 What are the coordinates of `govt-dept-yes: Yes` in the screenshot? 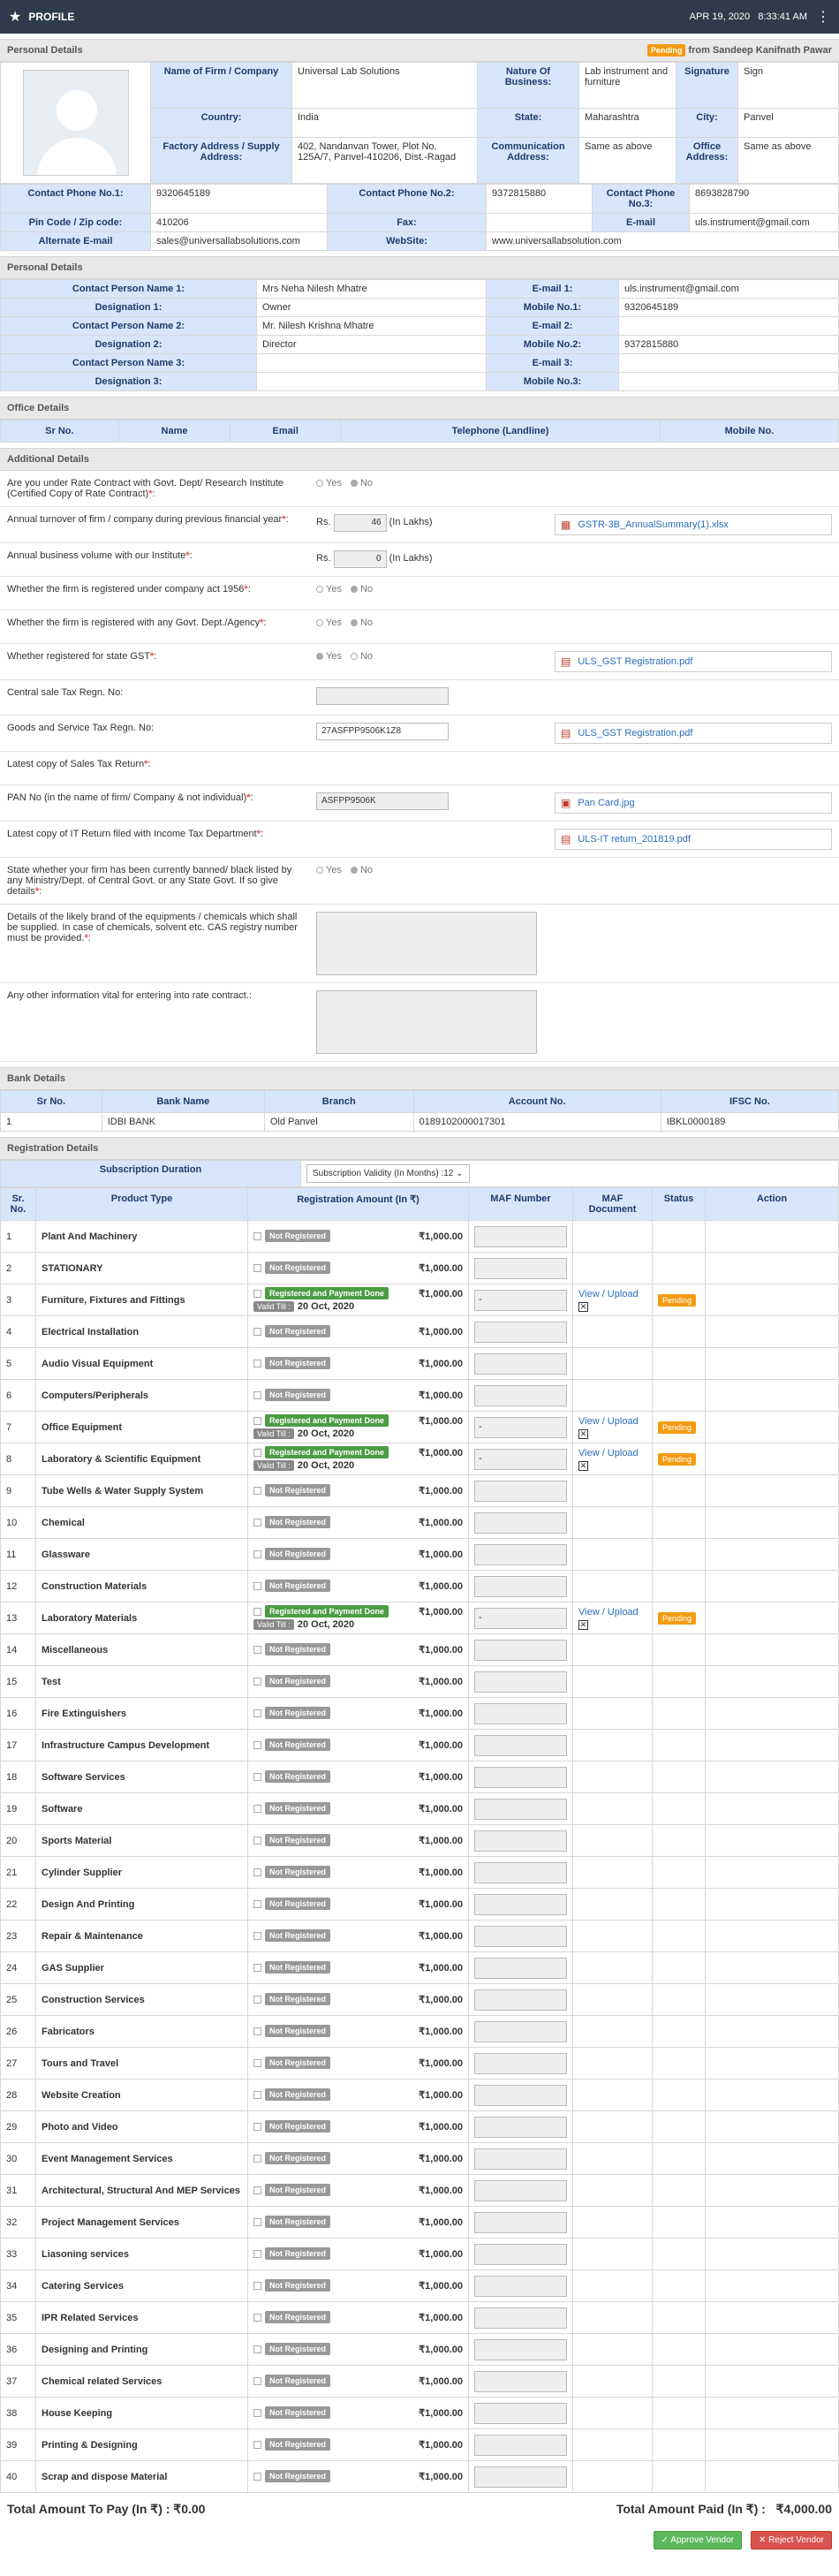 It's located at (329, 623).